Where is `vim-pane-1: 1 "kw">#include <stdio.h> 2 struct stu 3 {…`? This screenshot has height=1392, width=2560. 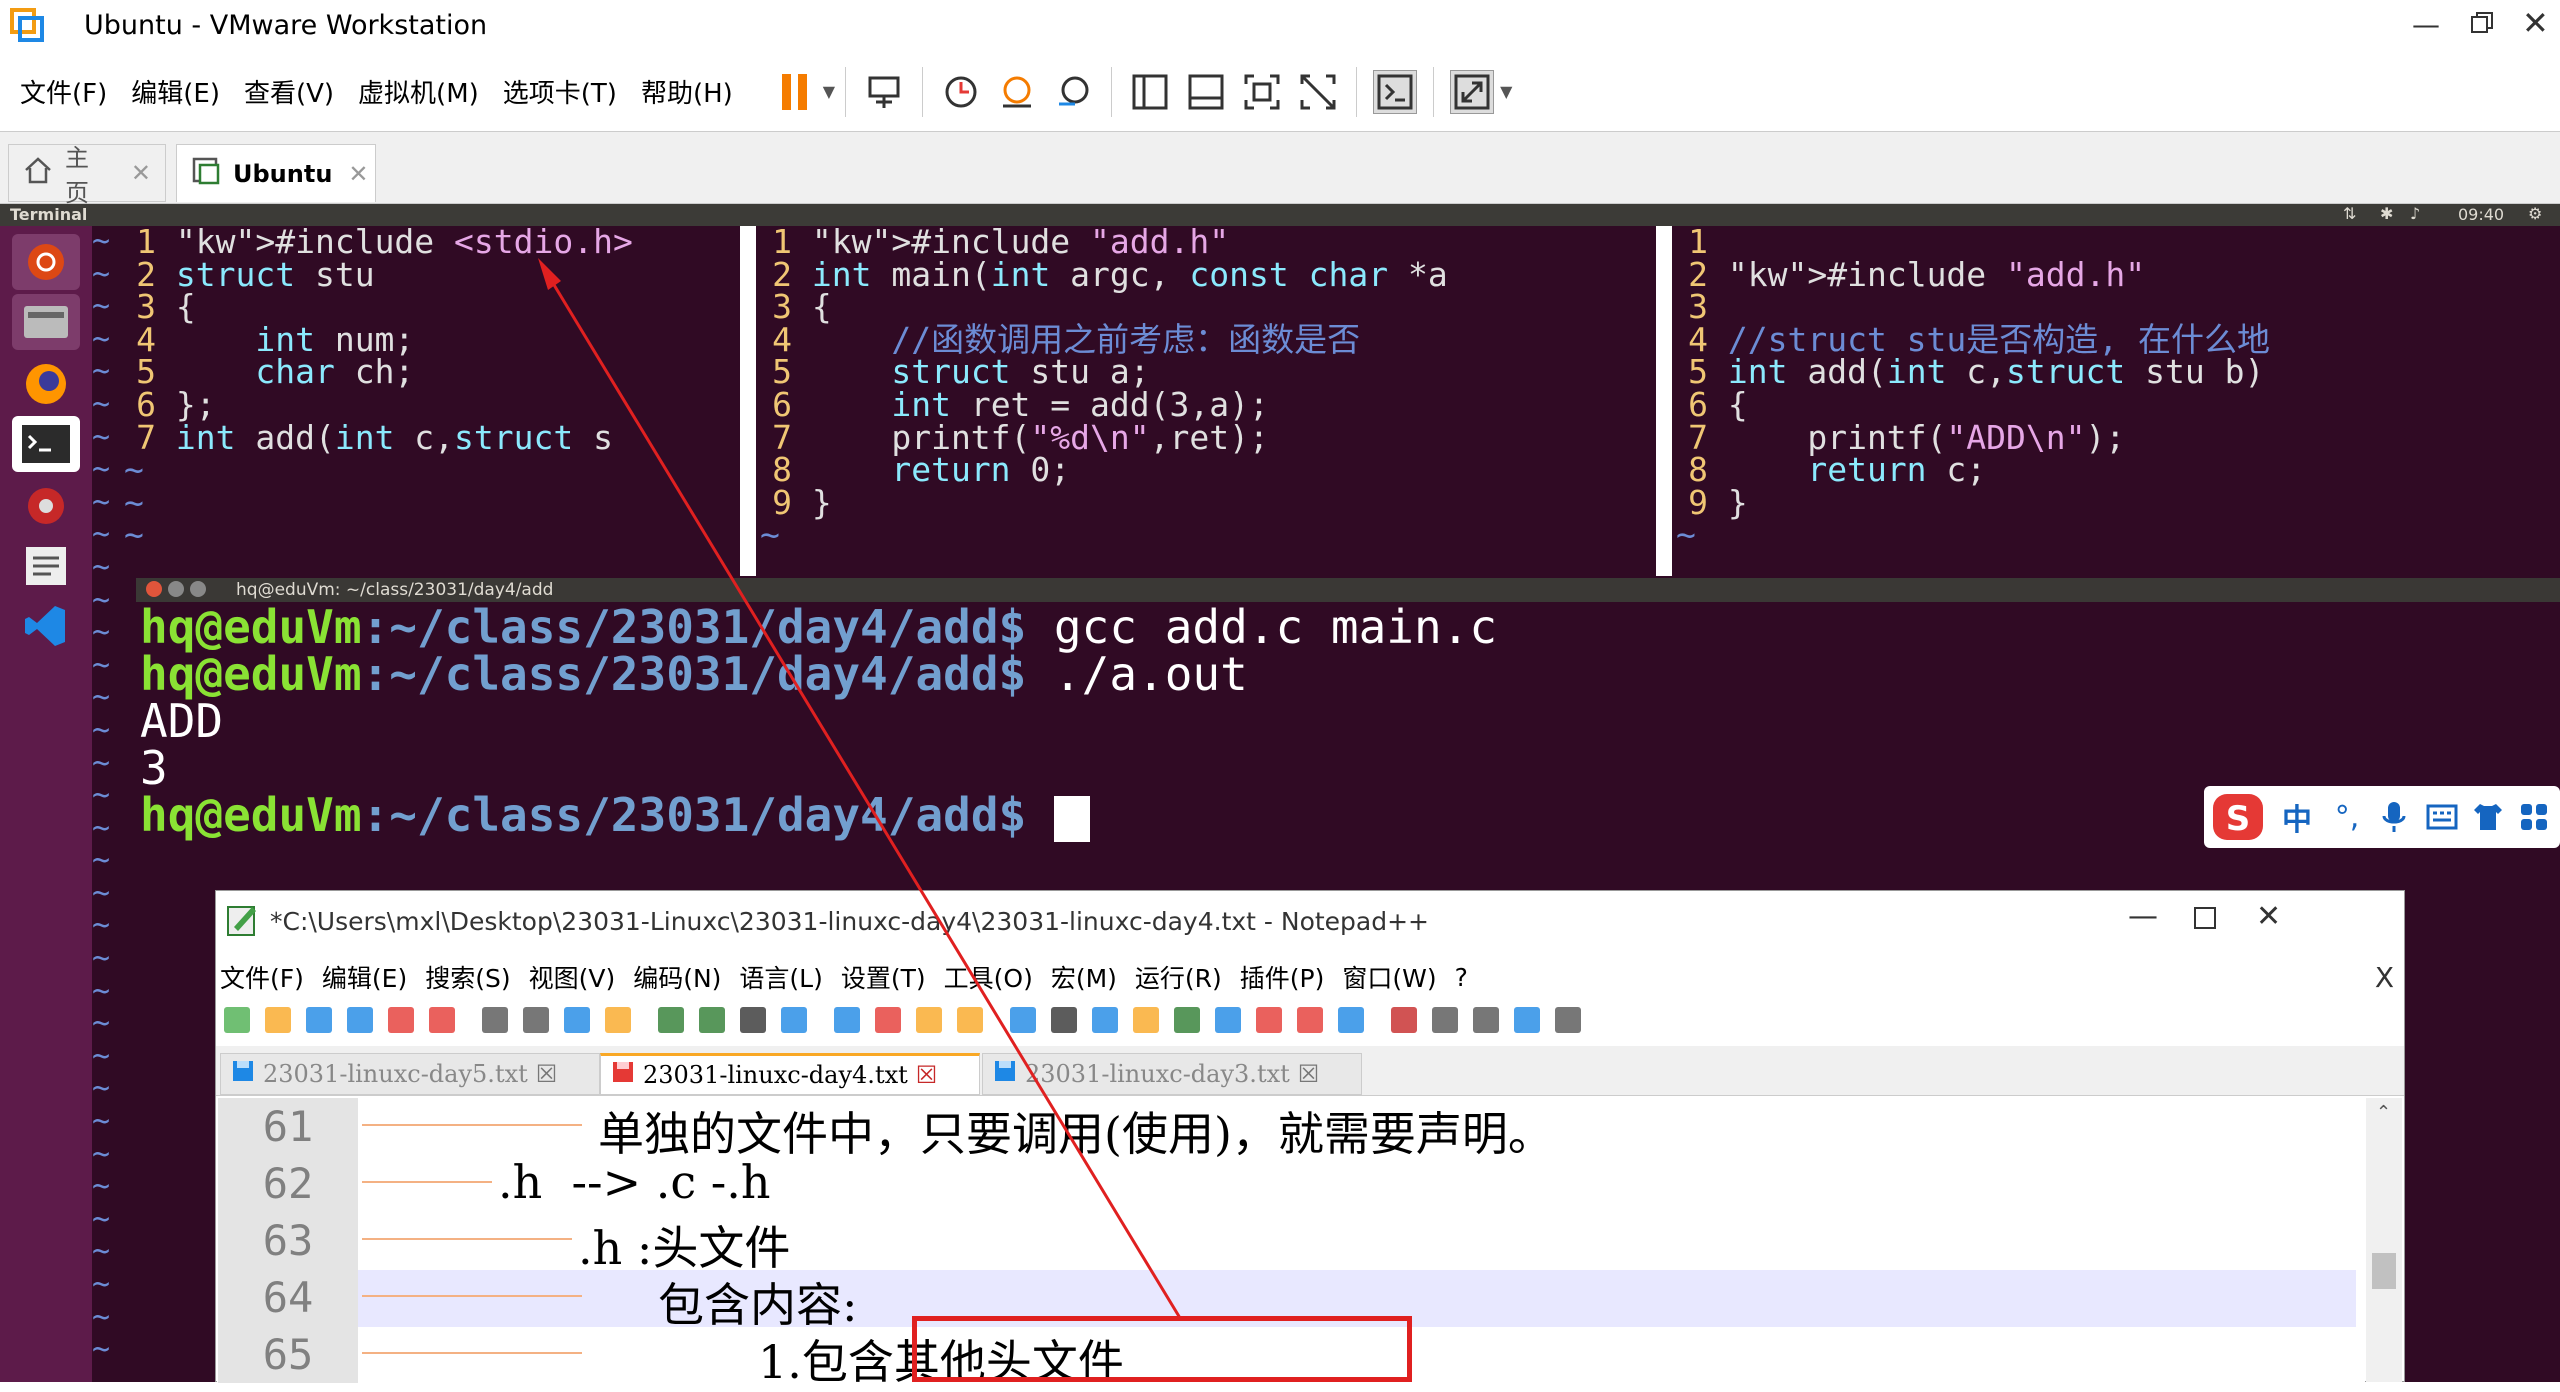 vim-pane-1: 1 "kw">#include <stdio.h> 2 struct stu 3 {… is located at coordinates (432, 401).